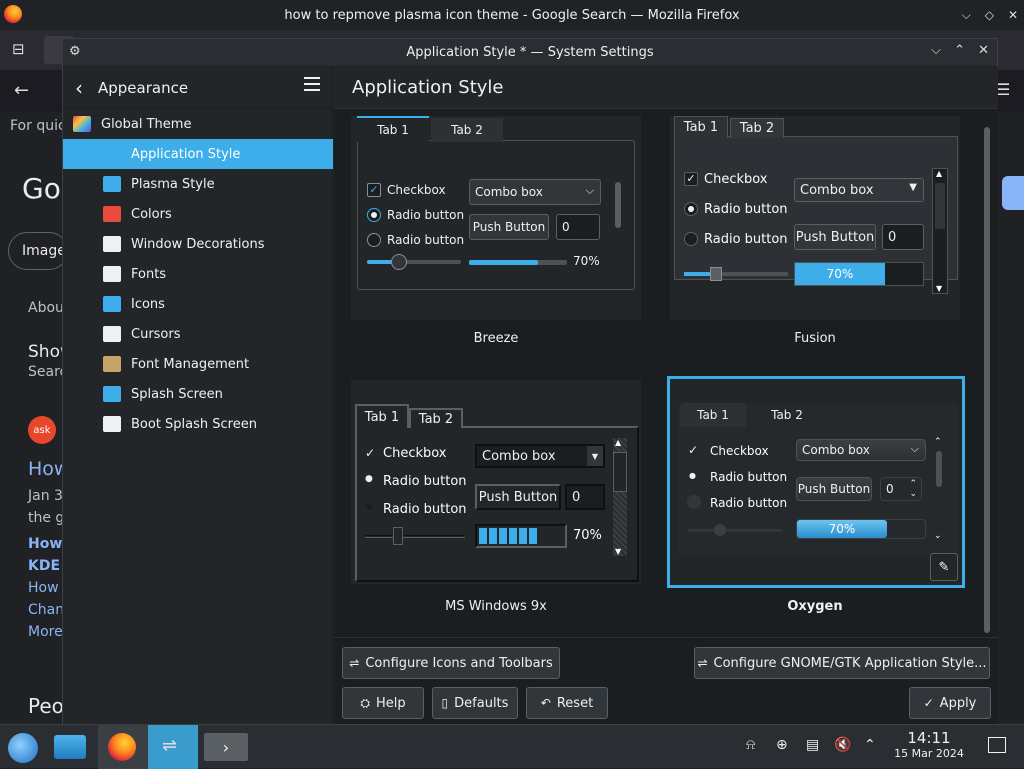 The height and width of the screenshot is (769, 1024). What do you see at coordinates (950, 703) in the screenshot?
I see `apply-button: ✓ Apply` at bounding box center [950, 703].